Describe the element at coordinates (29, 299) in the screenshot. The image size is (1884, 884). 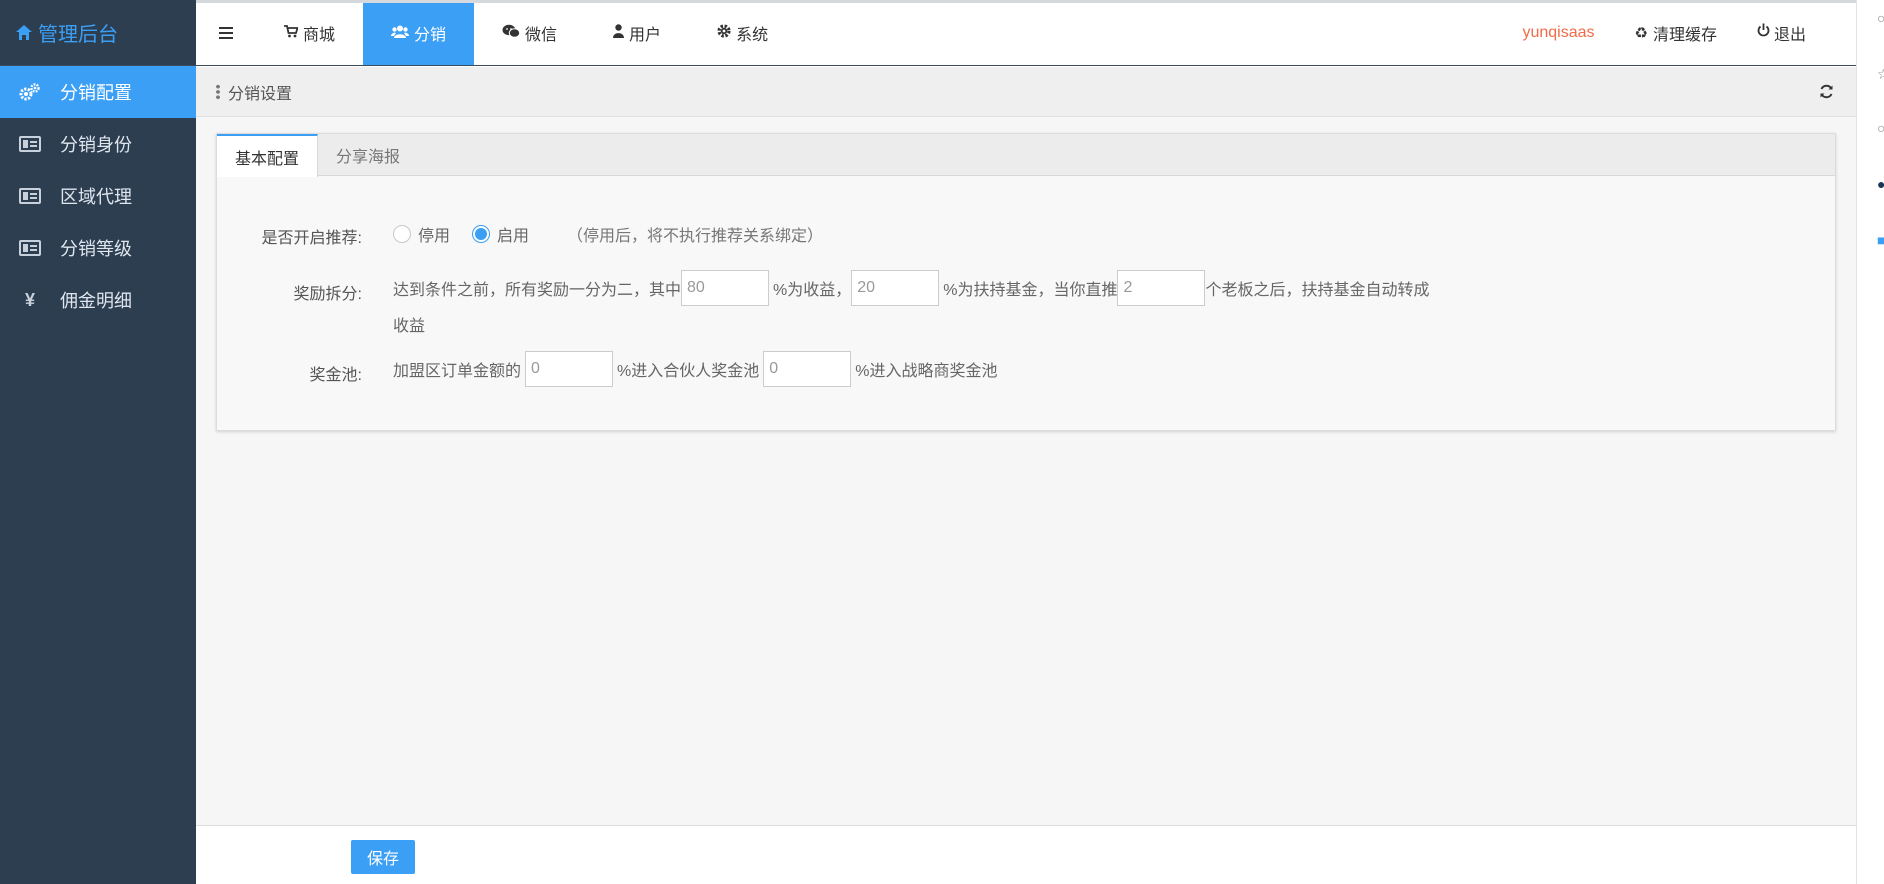
I see `yen-icon: ¥` at that location.